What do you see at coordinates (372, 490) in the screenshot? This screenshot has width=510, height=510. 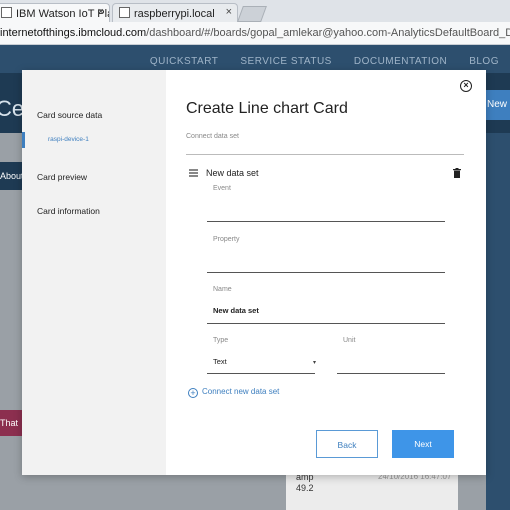 I see `dashboard-card: amp 49.2 24/10/2016 16:47:07` at bounding box center [372, 490].